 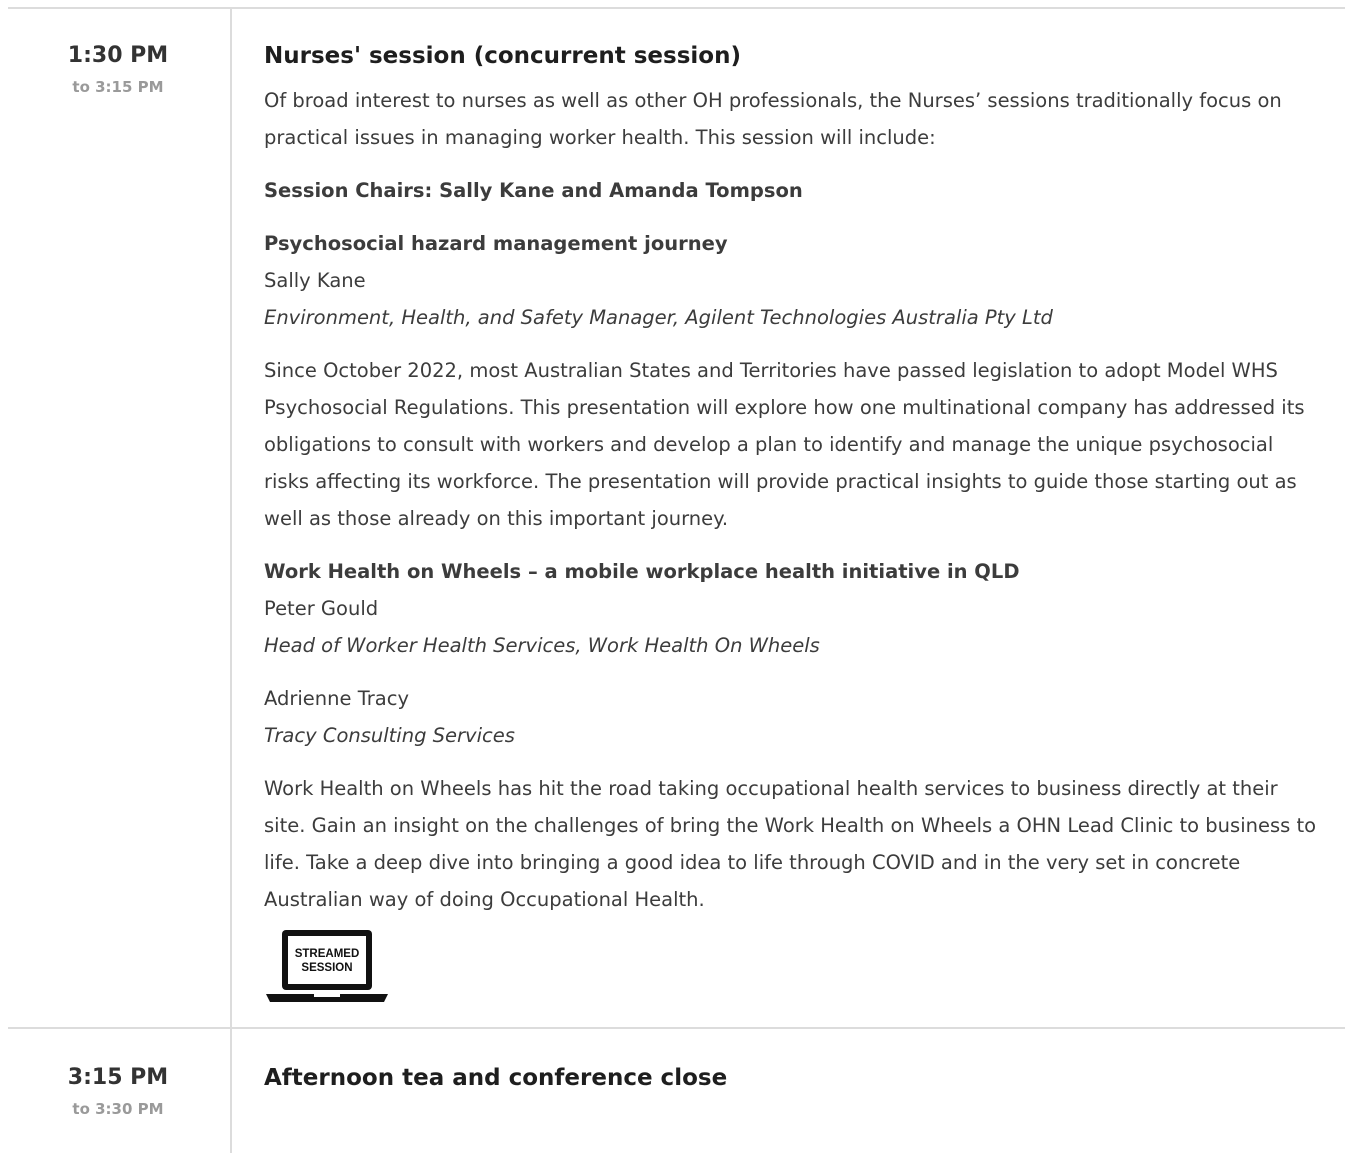 What do you see at coordinates (315, 280) in the screenshot?
I see `talk-speaker: Sally Kane` at bounding box center [315, 280].